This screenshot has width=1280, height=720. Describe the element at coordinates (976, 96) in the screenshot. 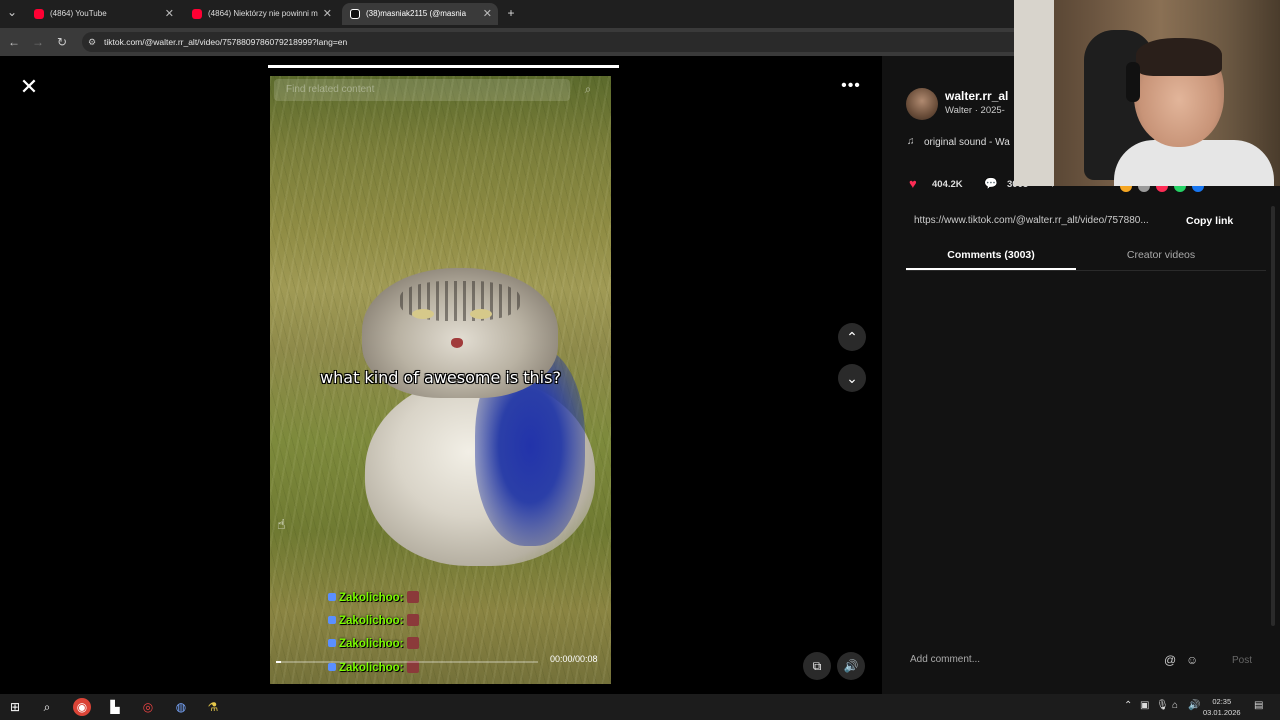

I see `username: walter.rr_al` at that location.